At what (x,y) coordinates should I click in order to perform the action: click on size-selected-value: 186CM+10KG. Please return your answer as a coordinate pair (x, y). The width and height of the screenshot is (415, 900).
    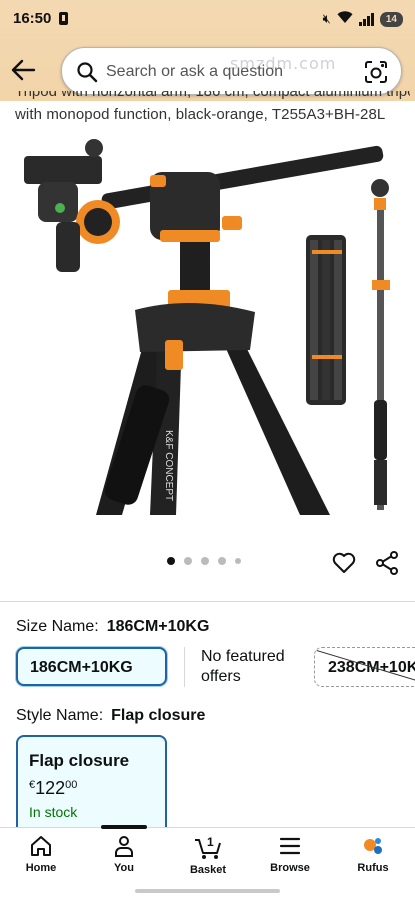
    Looking at the image, I should click on (158, 626).